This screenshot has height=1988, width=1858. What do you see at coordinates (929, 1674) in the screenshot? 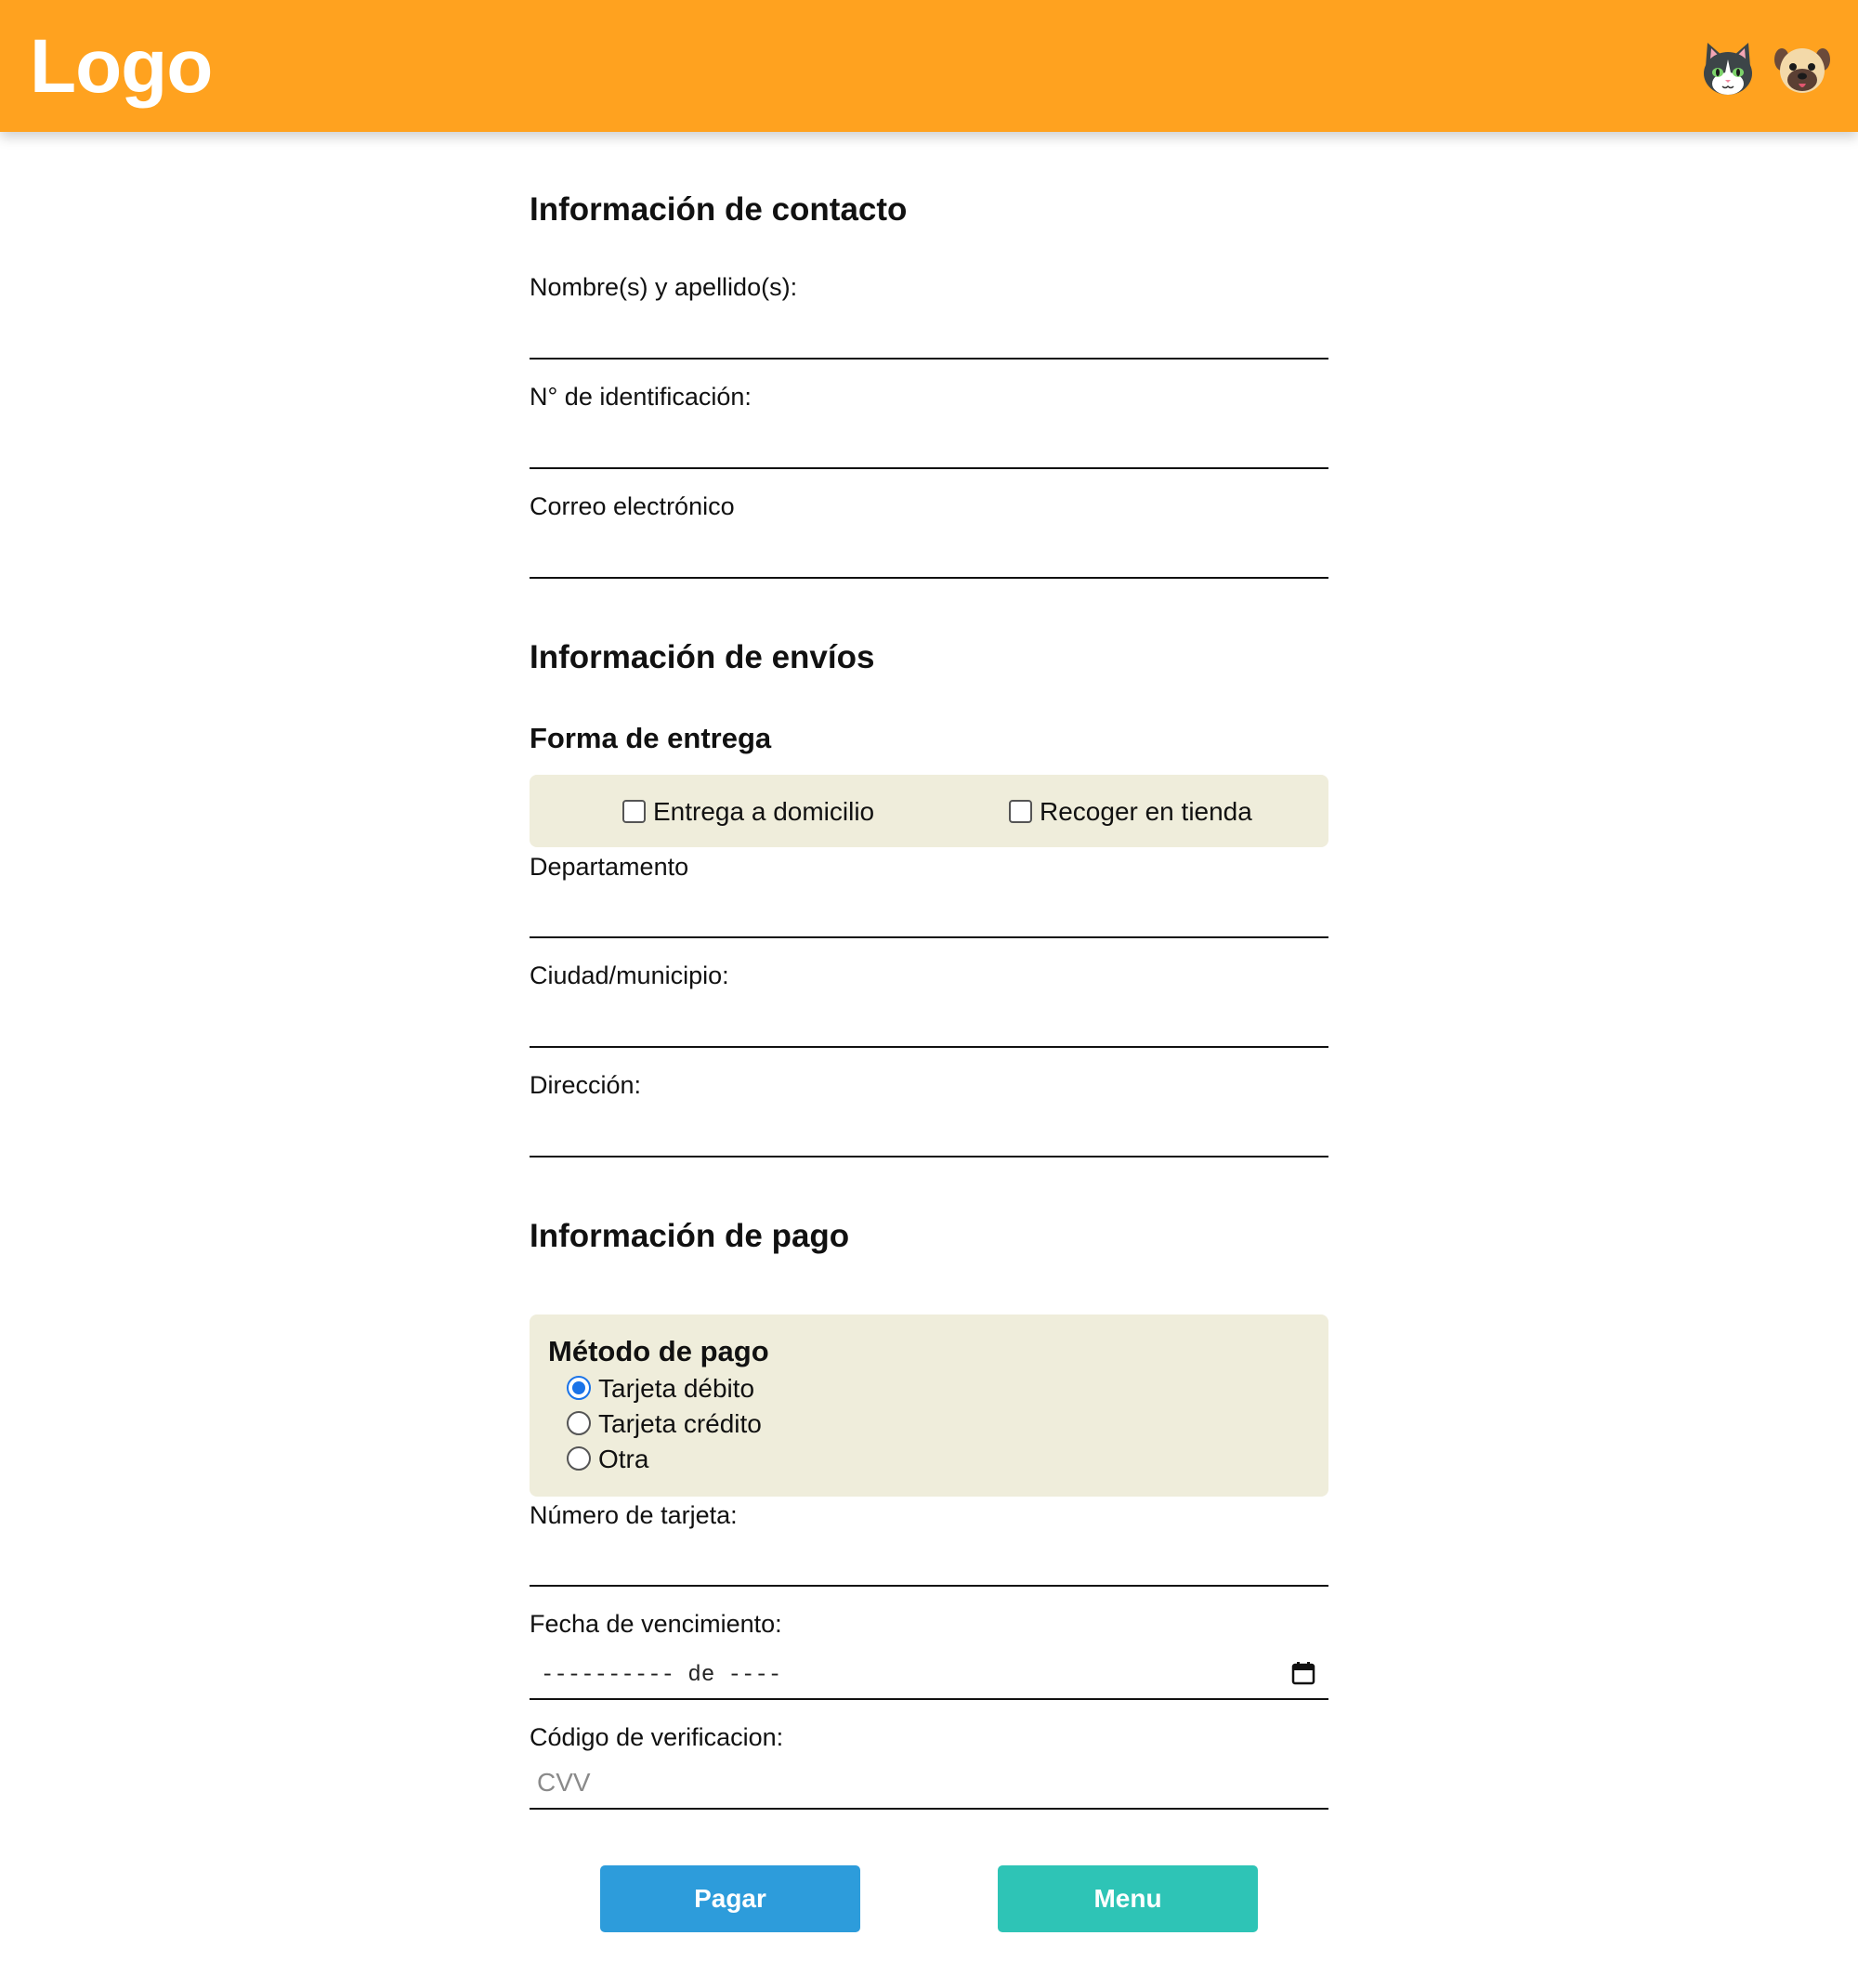
I see `expiry-date-input: ---------- de ----` at bounding box center [929, 1674].